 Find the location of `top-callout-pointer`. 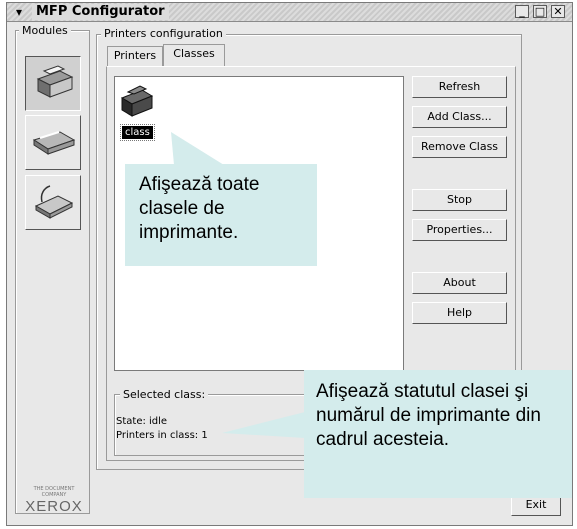

top-callout-pointer is located at coordinates (197, 148).